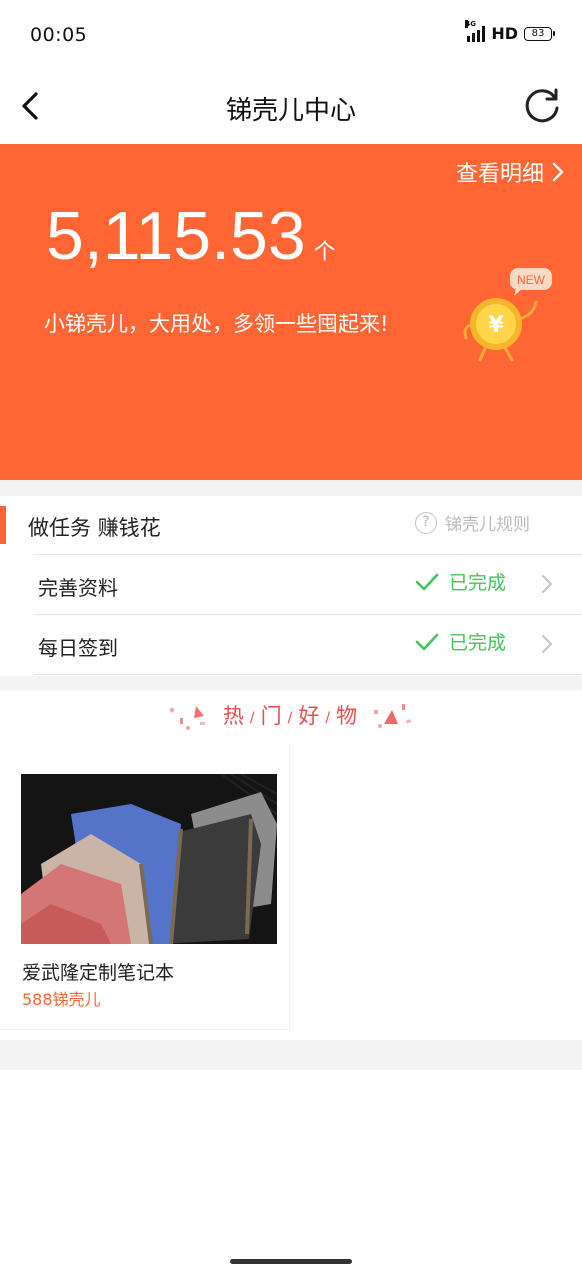  Describe the element at coordinates (290, 111) in the screenshot. I see `page-title: 锑壳儿中心` at that location.